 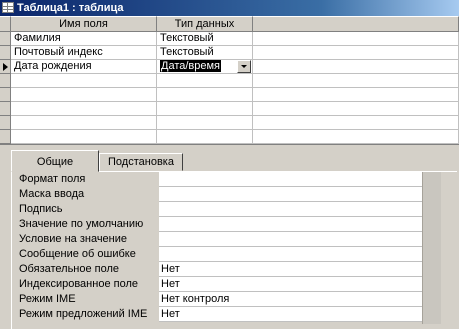 I want to click on property-value: Нет контроля, so click(x=290, y=299).